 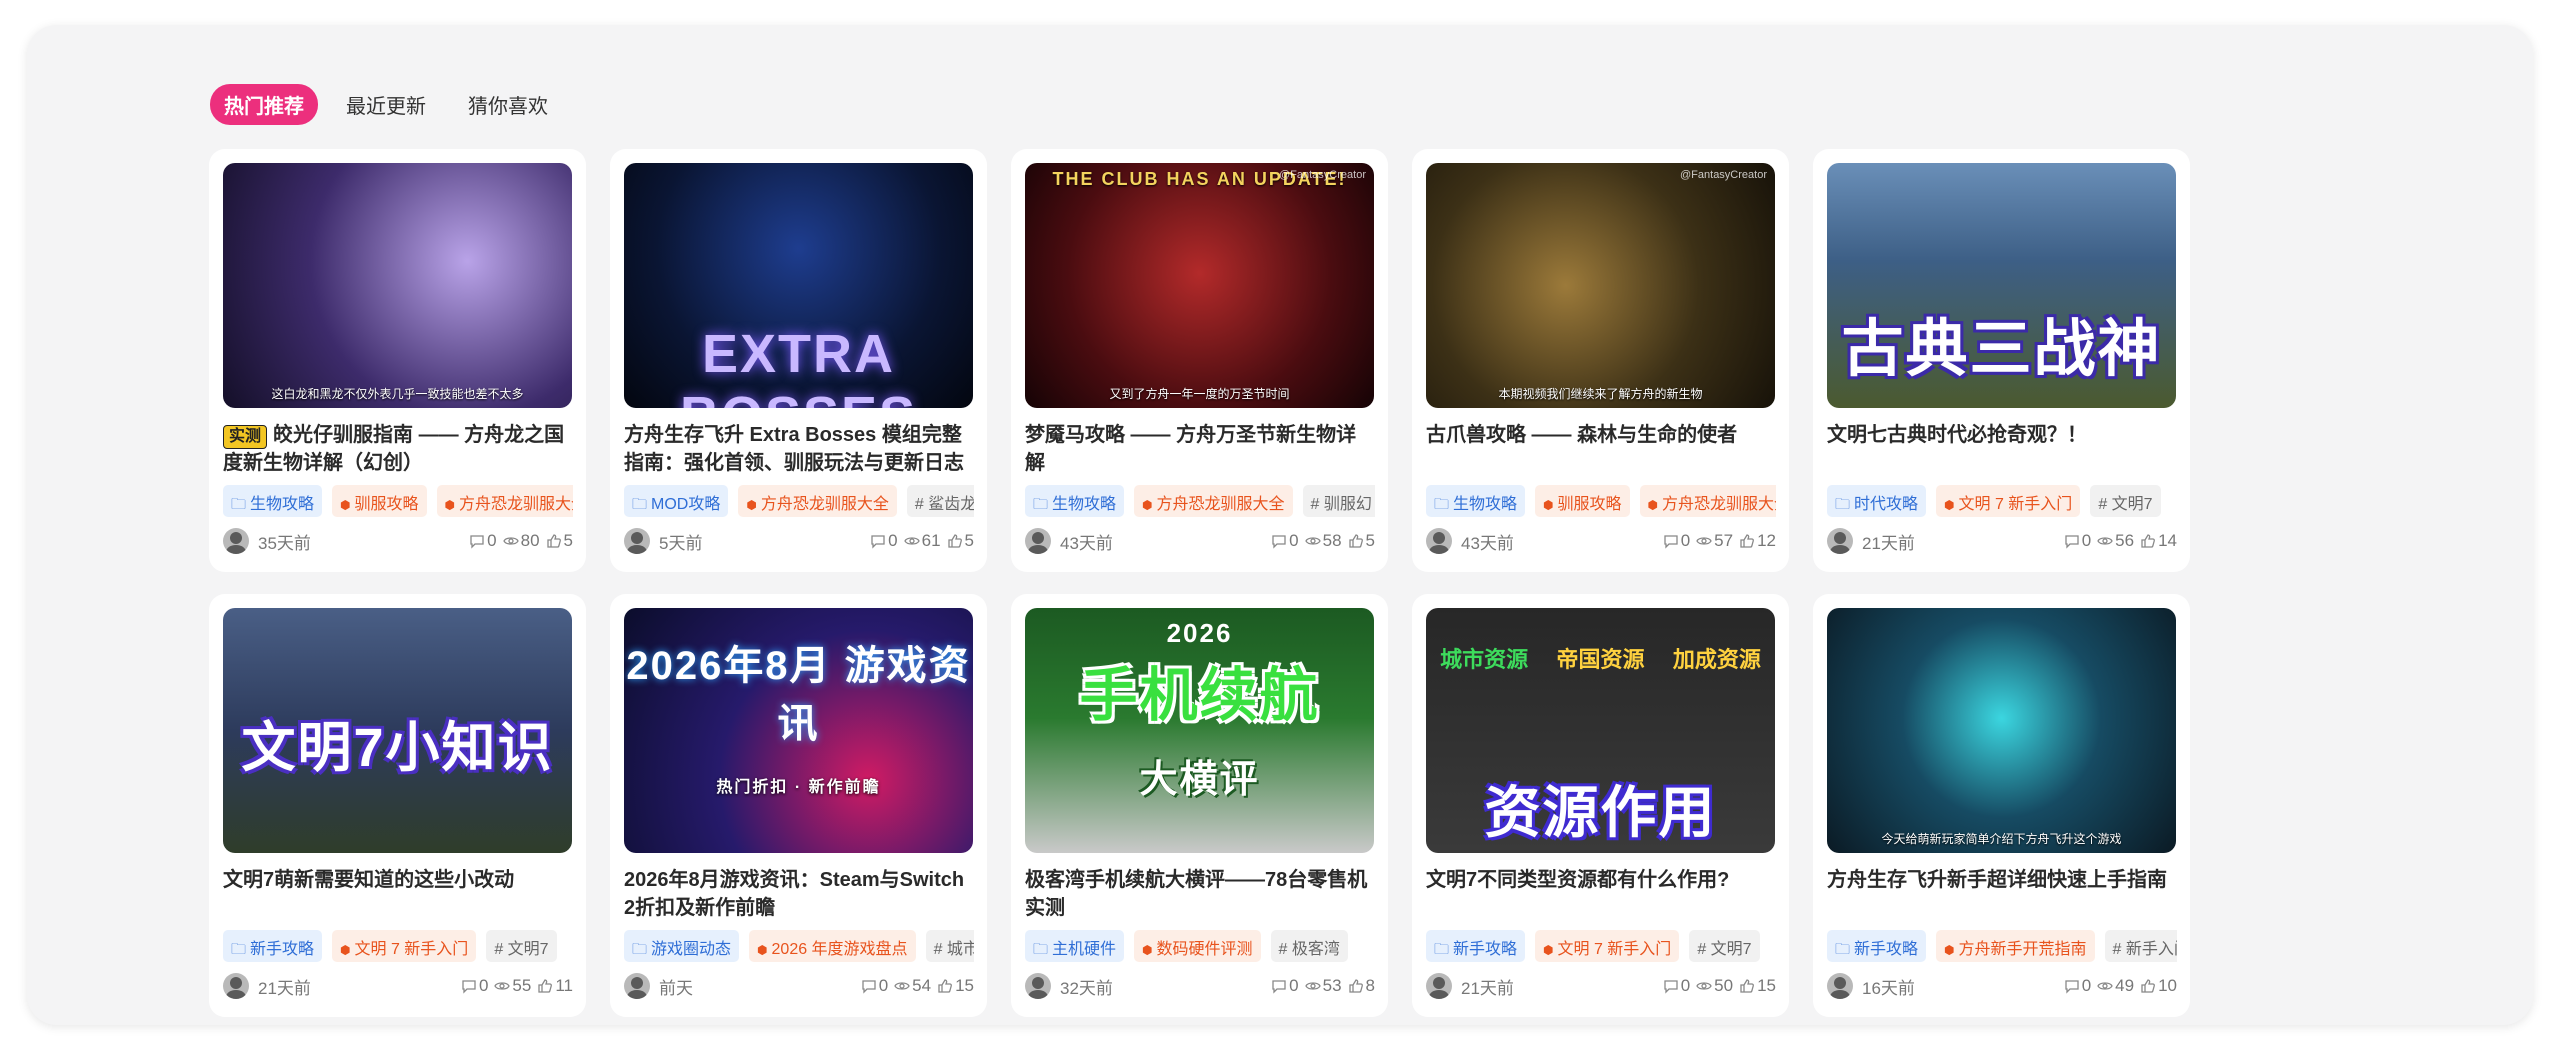 What do you see at coordinates (940, 501) in the screenshot?
I see `tag-chip: # 鲨齿龙` at bounding box center [940, 501].